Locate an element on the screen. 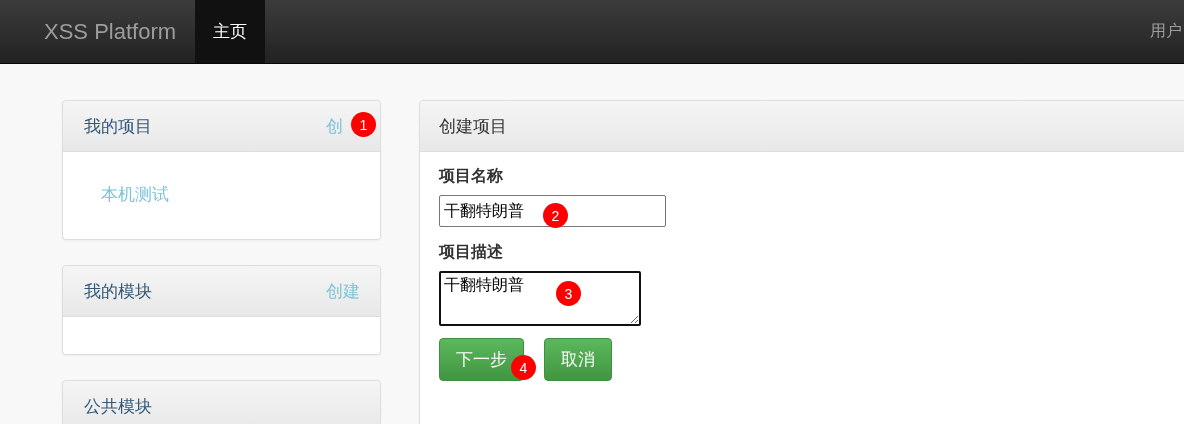 This screenshot has height=424, width=1184. user-menu: 用户 is located at coordinates (1167, 31).